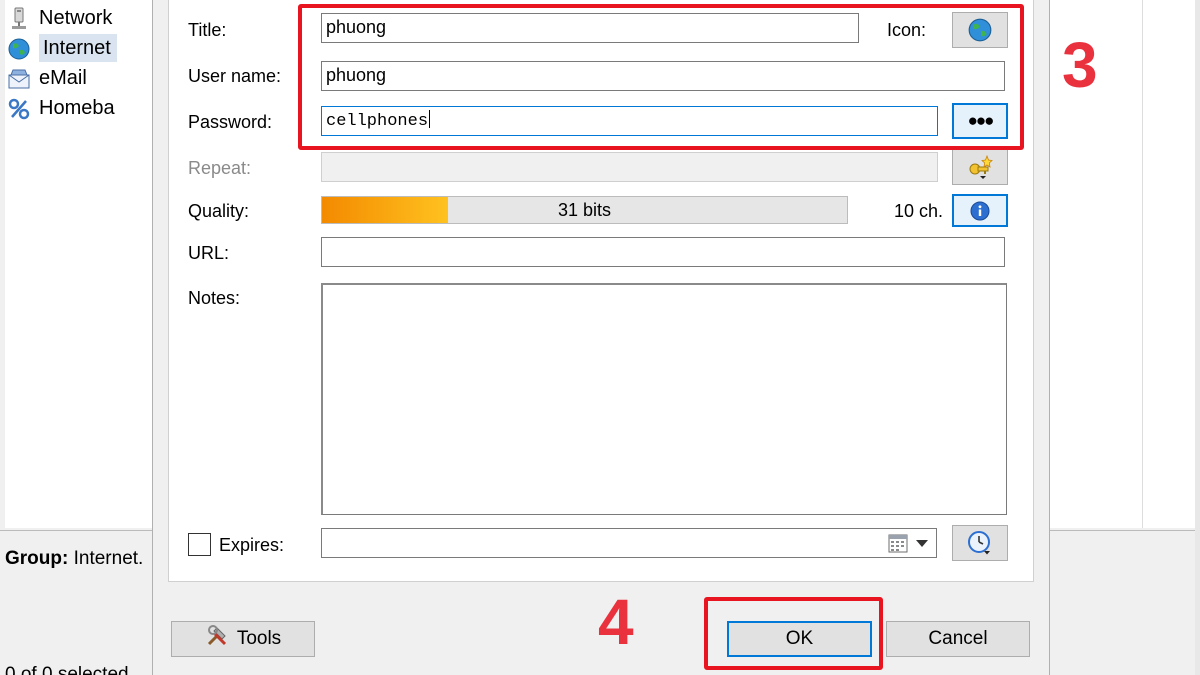 This screenshot has height=675, width=1200. I want to click on expires-label: Expires:, so click(252, 545).